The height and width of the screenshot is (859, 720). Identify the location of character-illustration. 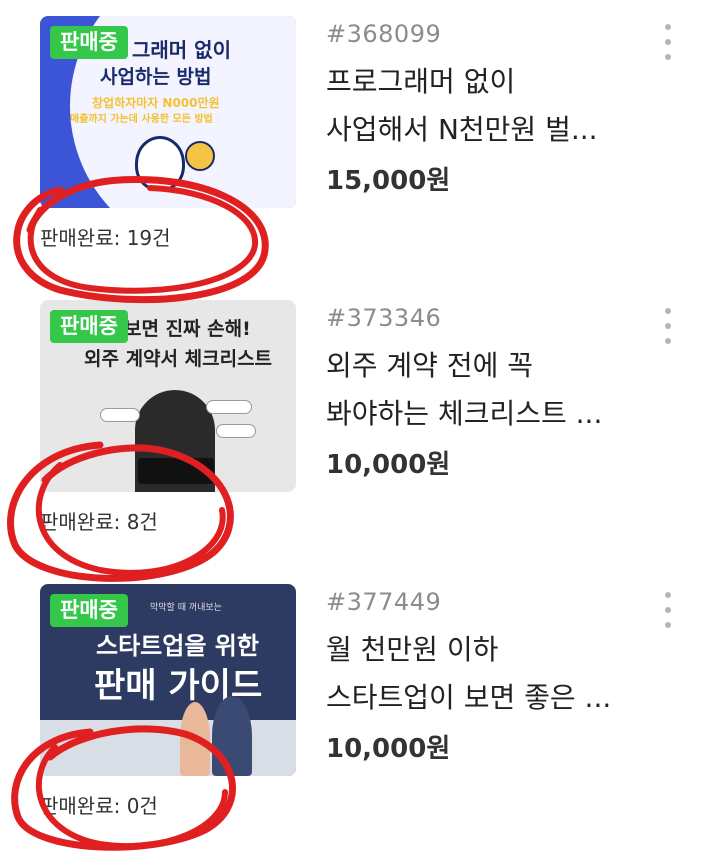
(160, 163).